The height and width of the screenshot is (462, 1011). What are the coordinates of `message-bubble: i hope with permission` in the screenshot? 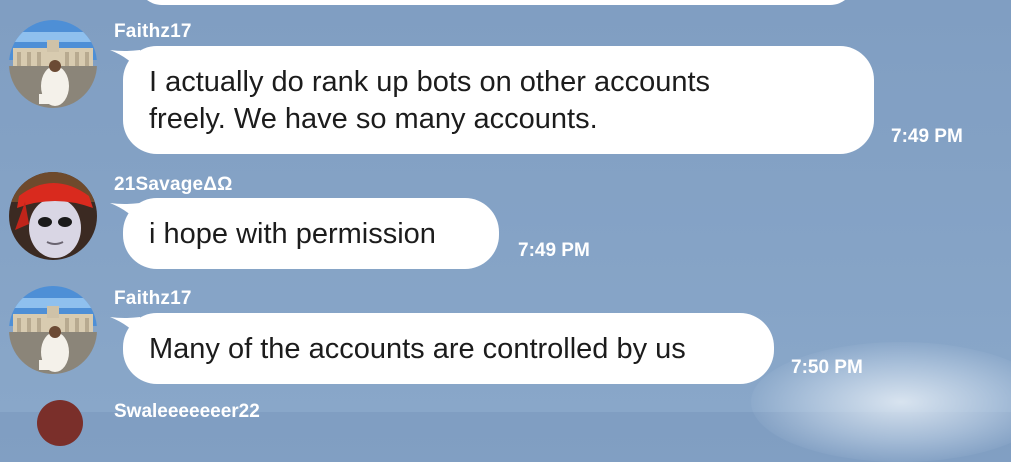 It's located at (311, 233).